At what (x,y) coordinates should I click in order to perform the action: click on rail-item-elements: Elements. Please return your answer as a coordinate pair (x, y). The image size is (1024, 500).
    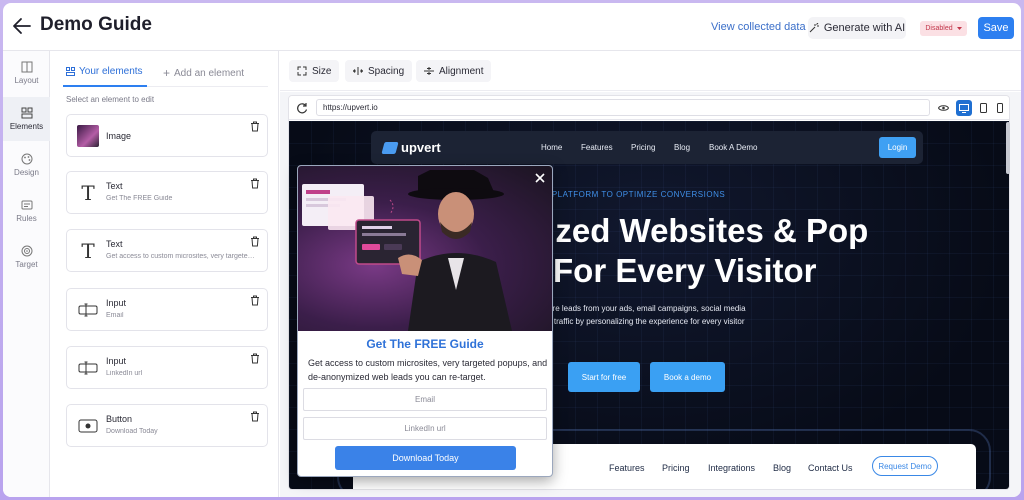
    Looking at the image, I should click on (26, 119).